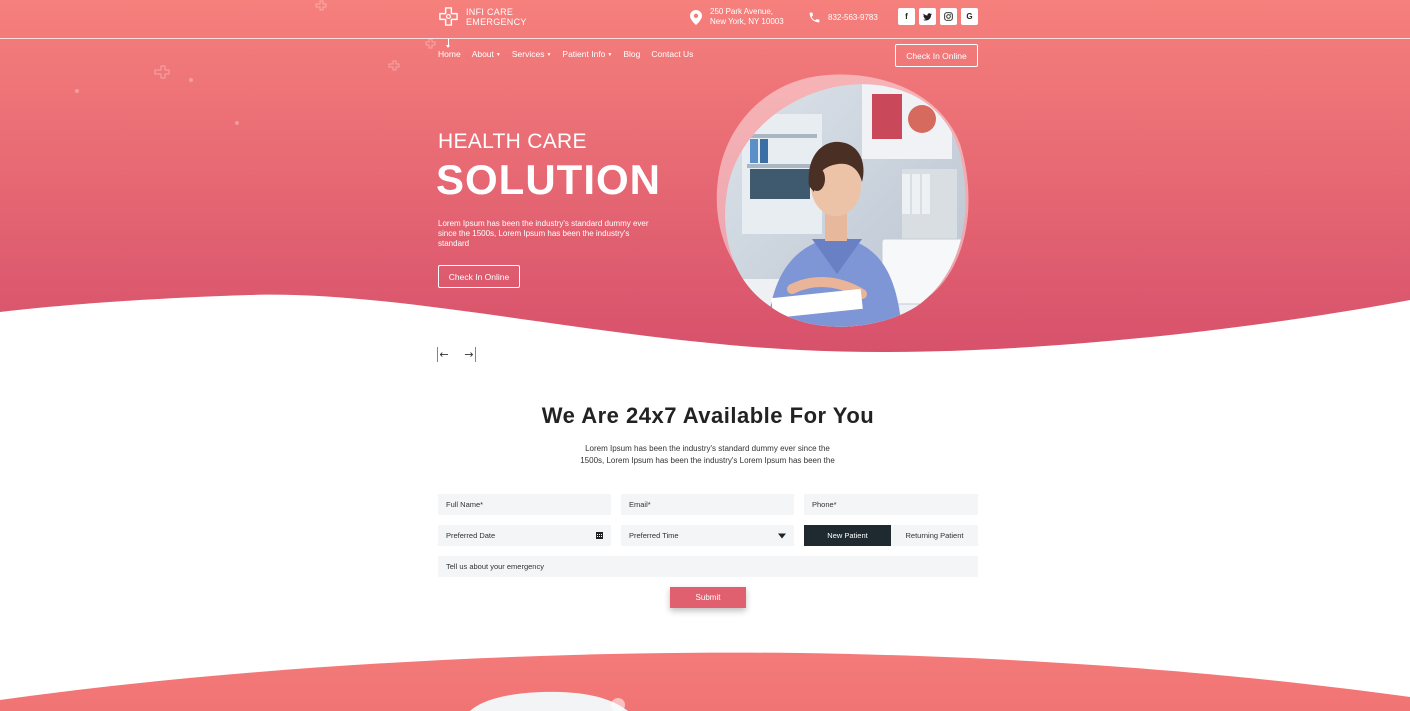 This screenshot has width=1410, height=711. Describe the element at coordinates (524, 535) in the screenshot. I see `preferred-date-field: Preferred Date` at that location.